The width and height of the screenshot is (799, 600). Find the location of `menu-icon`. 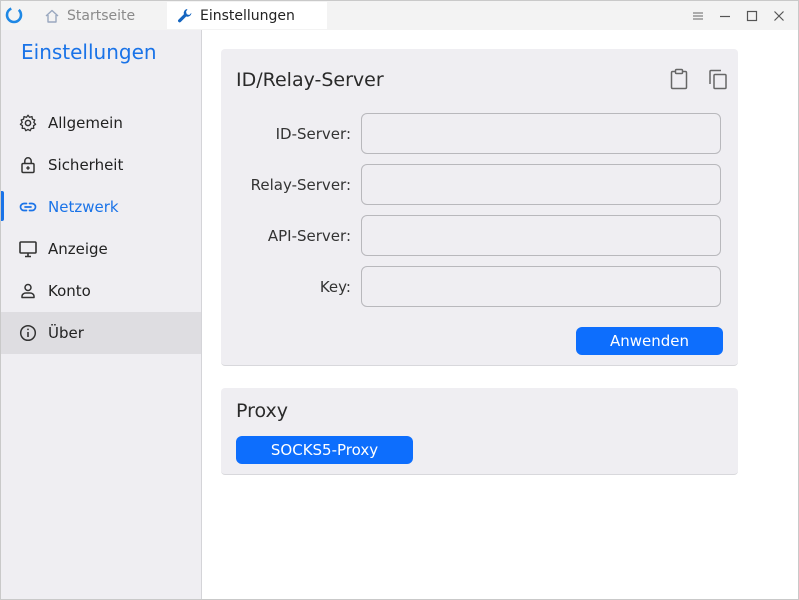

menu-icon is located at coordinates (697, 16).